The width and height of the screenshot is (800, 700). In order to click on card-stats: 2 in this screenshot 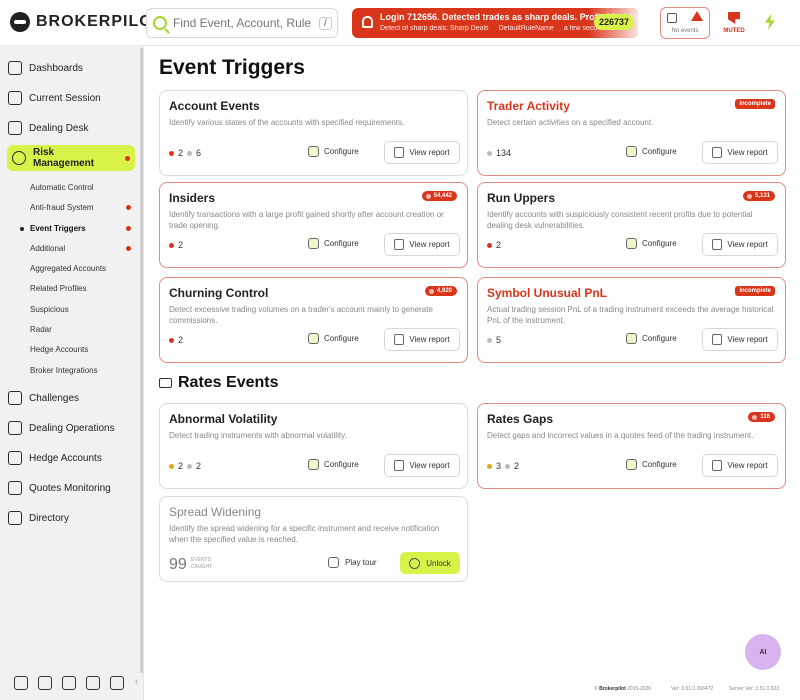, I will do `click(494, 245)`.